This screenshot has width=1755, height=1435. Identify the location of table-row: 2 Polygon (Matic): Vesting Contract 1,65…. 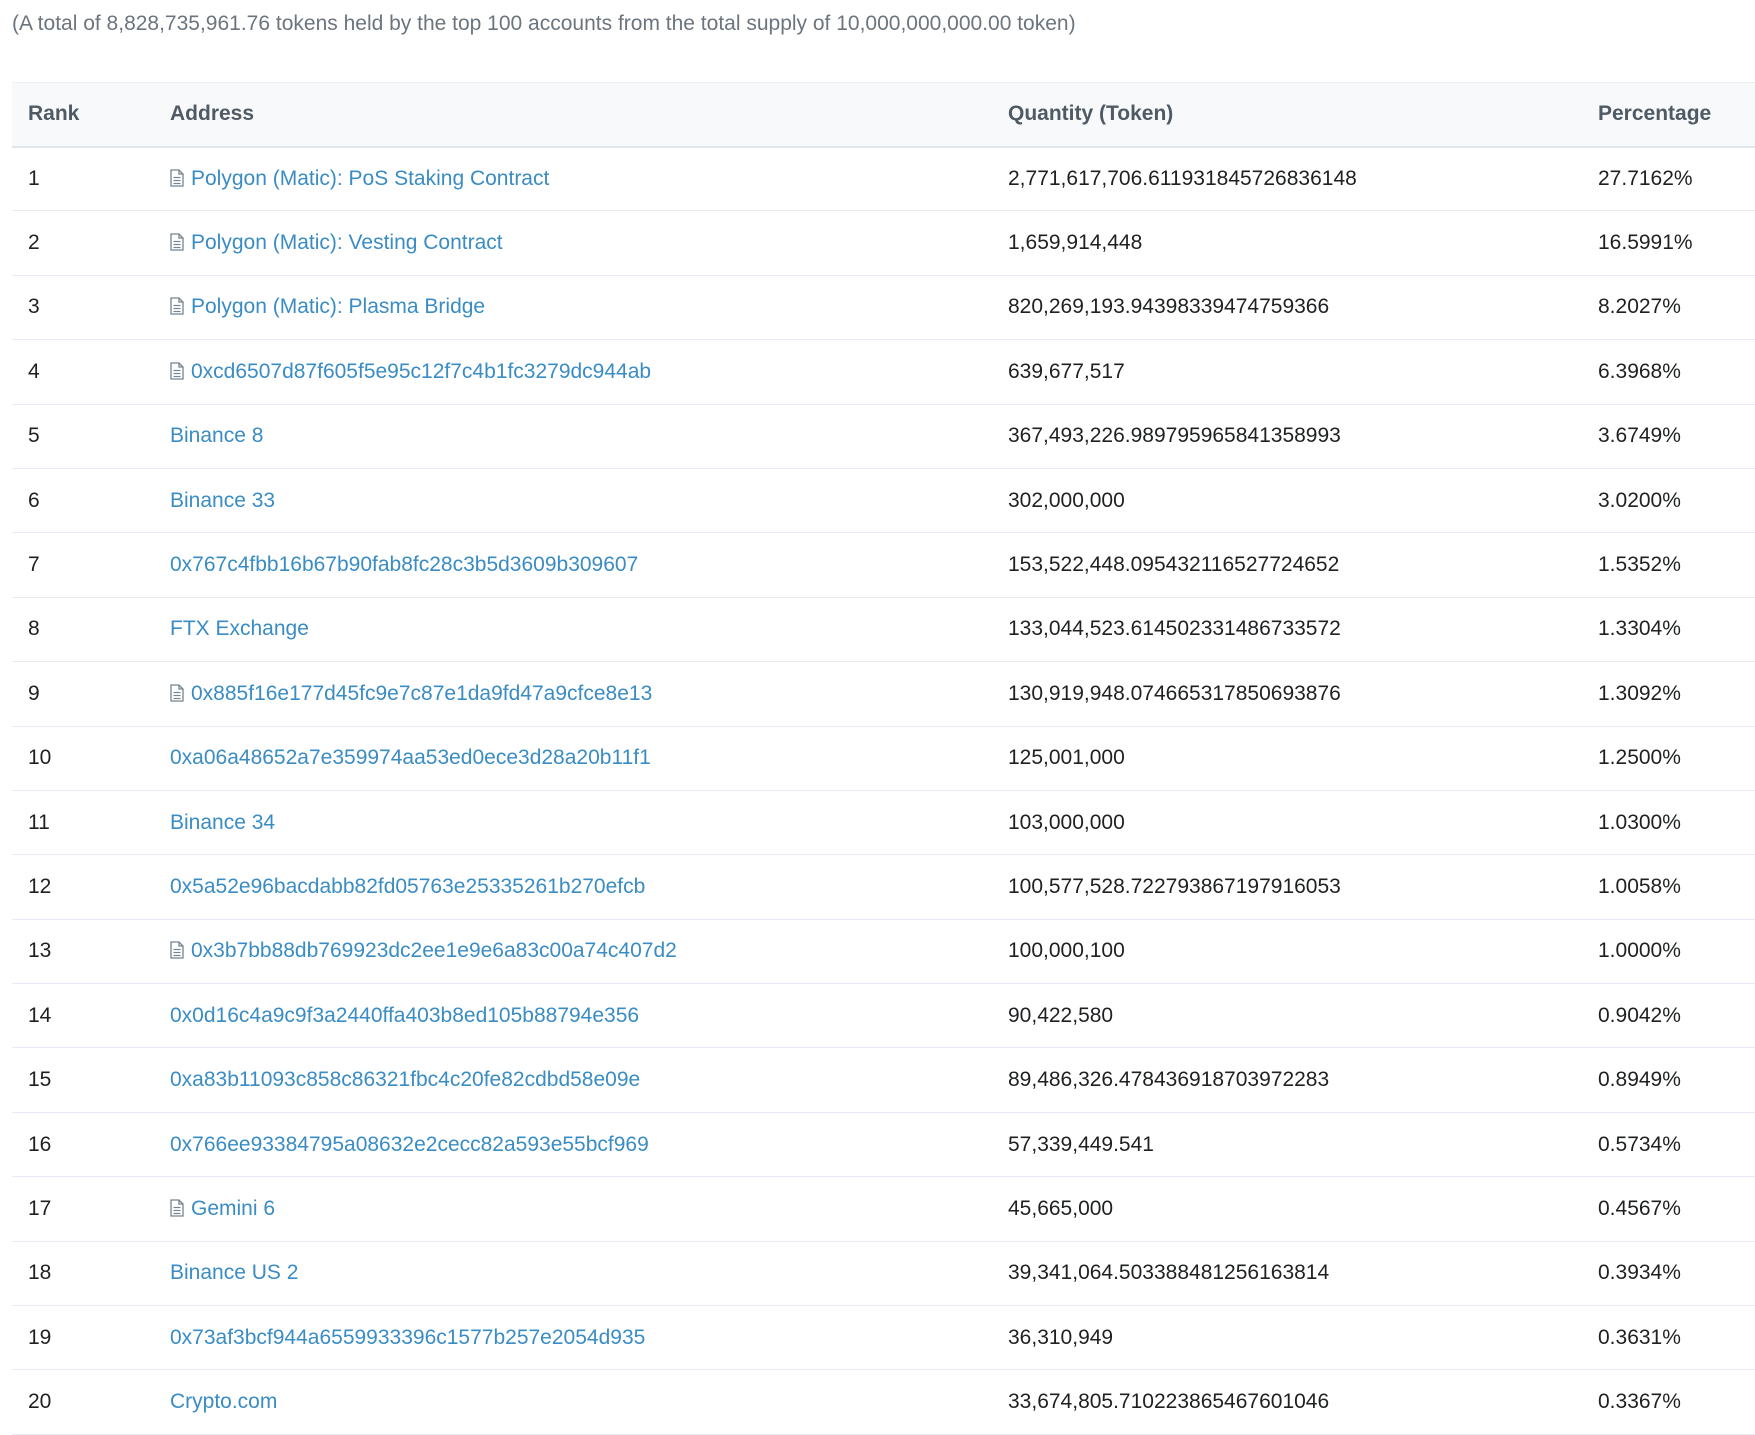
(883, 243).